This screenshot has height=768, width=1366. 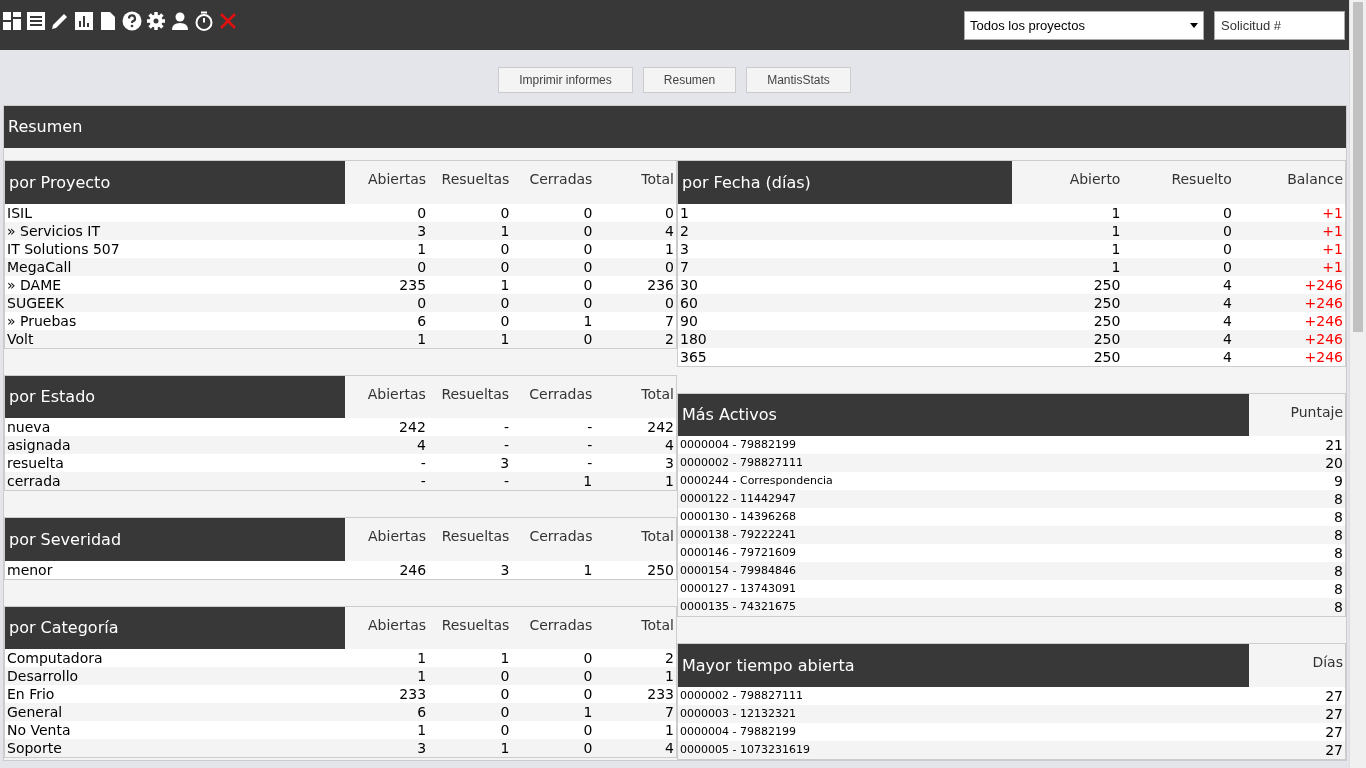 I want to click on table-cell: +1, so click(x=1289, y=266).